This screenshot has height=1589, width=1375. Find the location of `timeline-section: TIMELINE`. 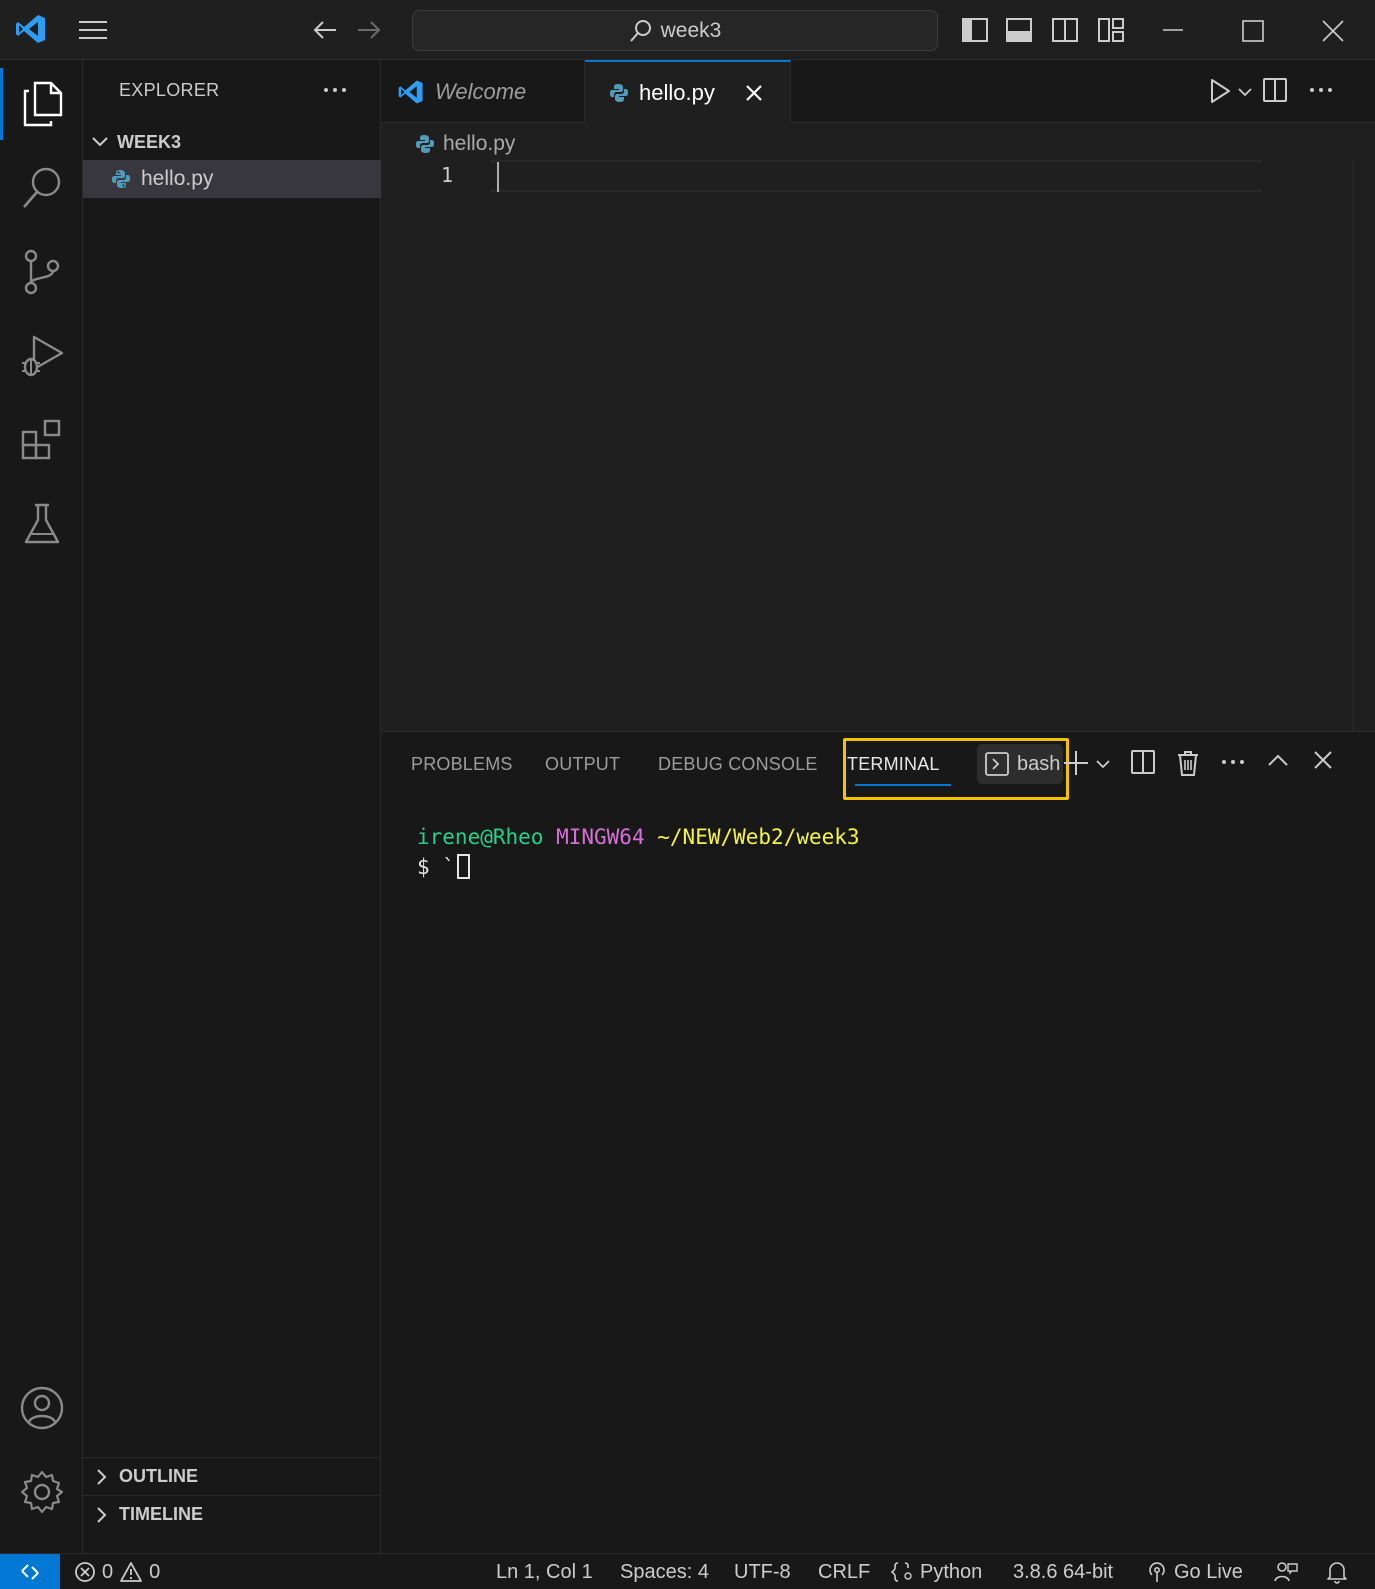

timeline-section: TIMELINE is located at coordinates (232, 1514).